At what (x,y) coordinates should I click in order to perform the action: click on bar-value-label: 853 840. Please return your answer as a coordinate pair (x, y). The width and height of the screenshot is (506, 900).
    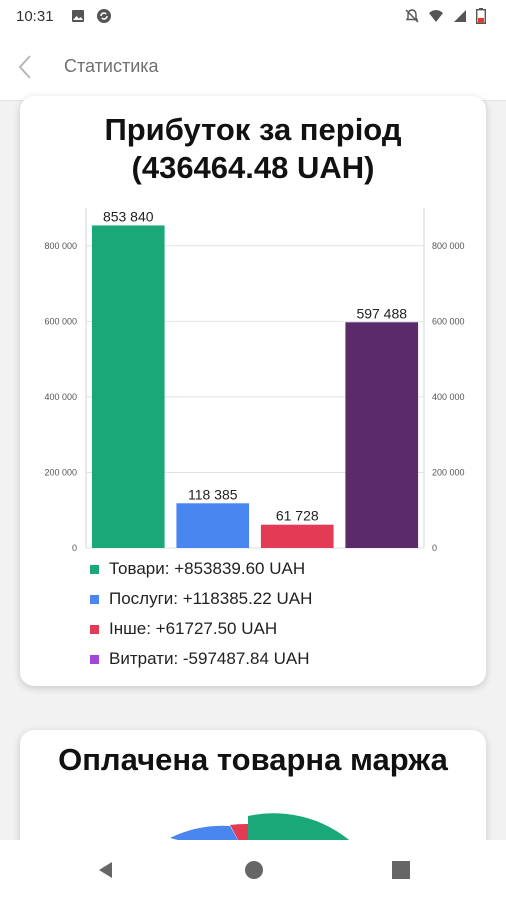
    Looking at the image, I should click on (128, 216).